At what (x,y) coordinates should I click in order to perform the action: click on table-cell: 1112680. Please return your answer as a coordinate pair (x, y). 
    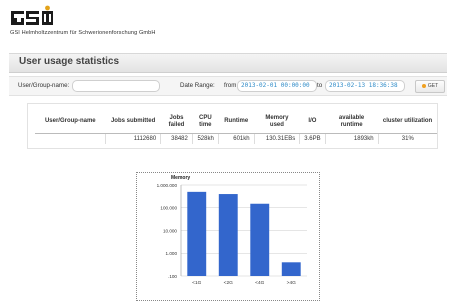
    Looking at the image, I should click on (133, 138).